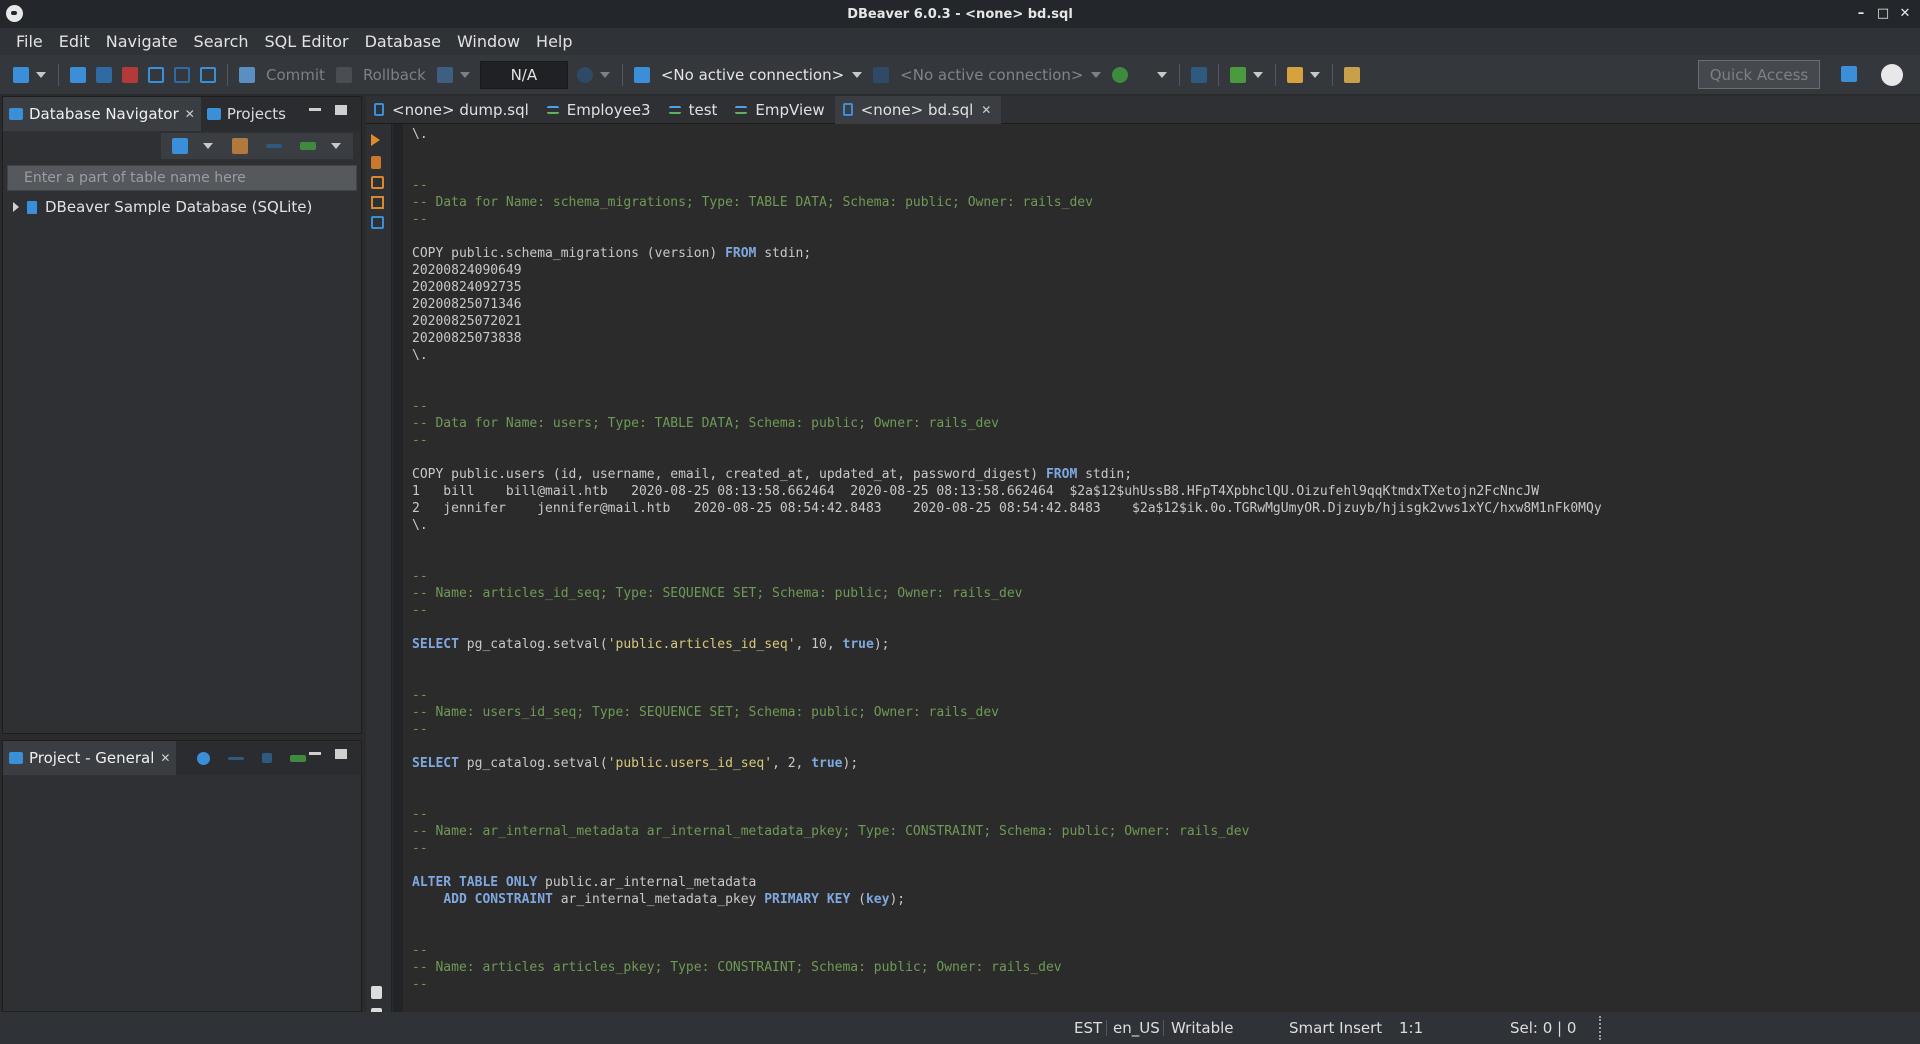 This screenshot has width=1920, height=1044. I want to click on menu-database: Database, so click(403, 41).